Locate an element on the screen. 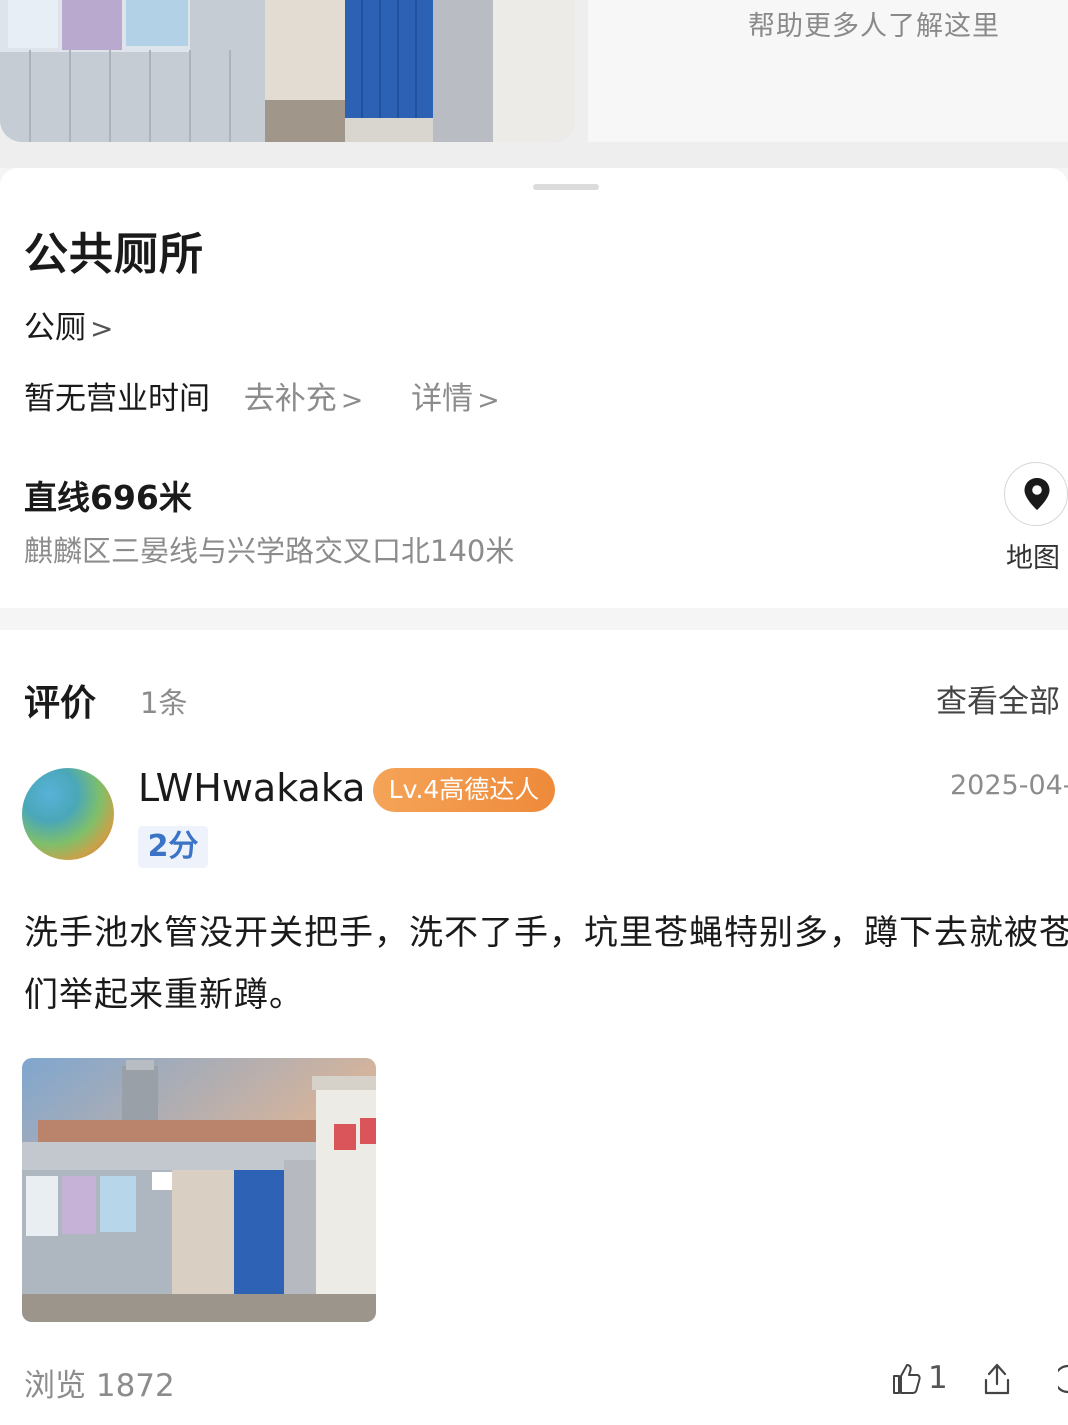 This screenshot has width=1068, height=1425. see-all-link: 查看全部 is located at coordinates (998, 698).